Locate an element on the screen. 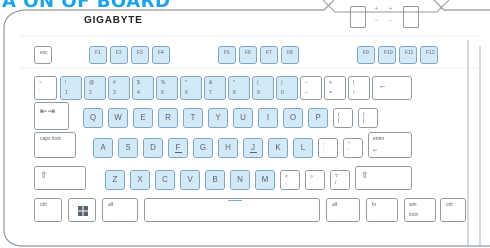 This screenshot has width=490, height=248. key-j: J is located at coordinates (253, 148).